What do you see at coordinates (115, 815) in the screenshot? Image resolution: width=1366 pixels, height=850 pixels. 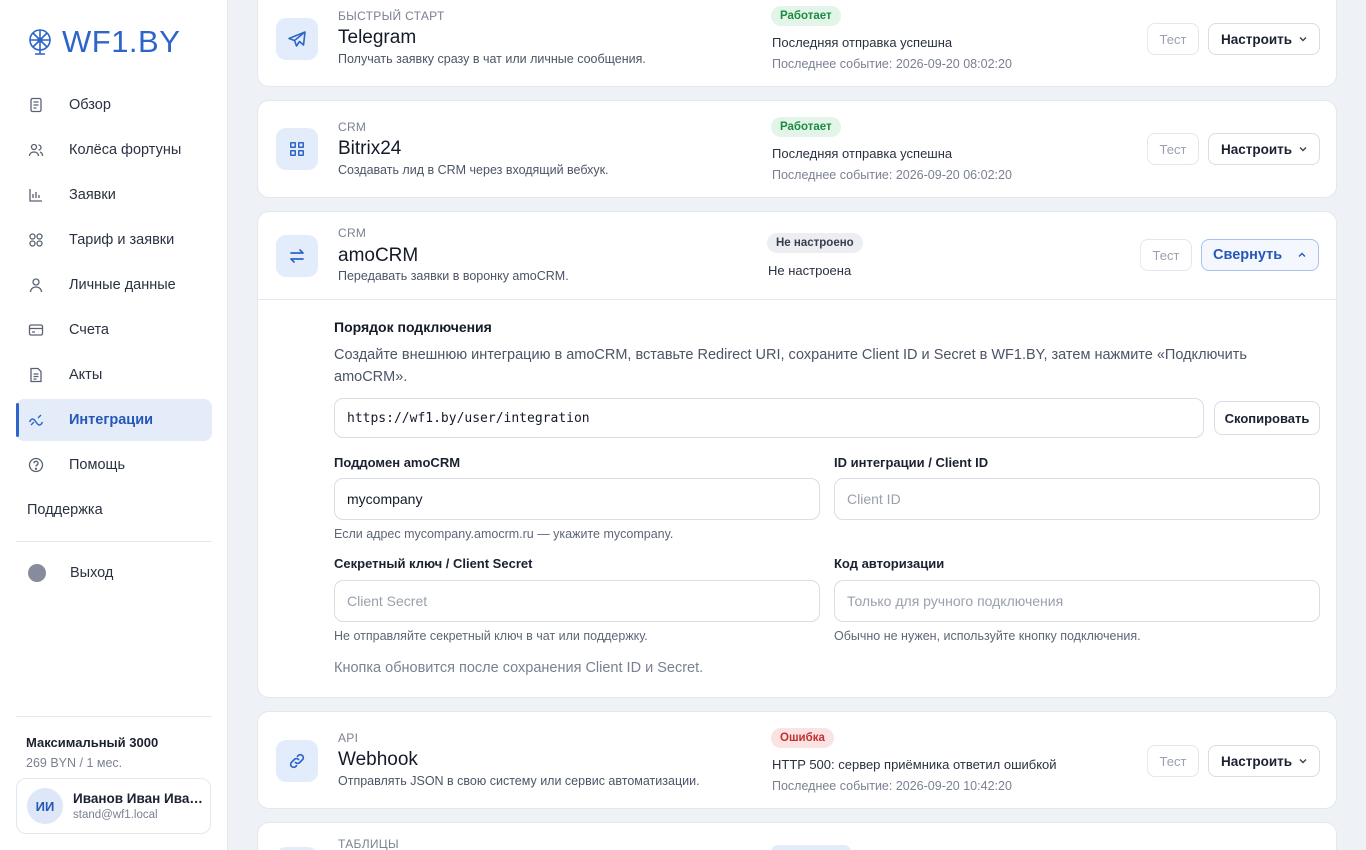 I see `user-email: stand@wf1.local` at bounding box center [115, 815].